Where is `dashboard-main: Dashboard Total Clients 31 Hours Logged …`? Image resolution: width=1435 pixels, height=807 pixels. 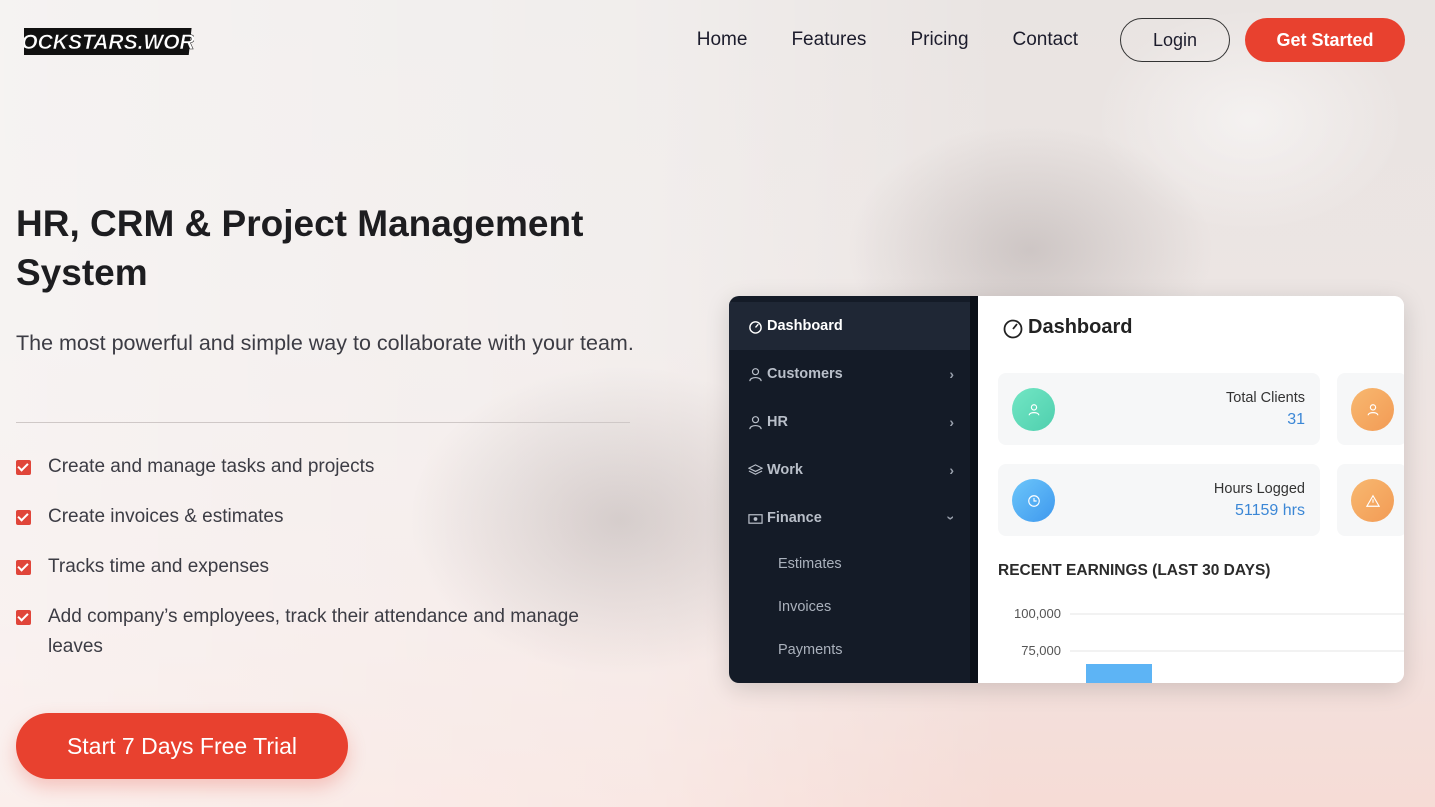 dashboard-main: Dashboard Total Clients 31 Hours Logged … is located at coordinates (1191, 489).